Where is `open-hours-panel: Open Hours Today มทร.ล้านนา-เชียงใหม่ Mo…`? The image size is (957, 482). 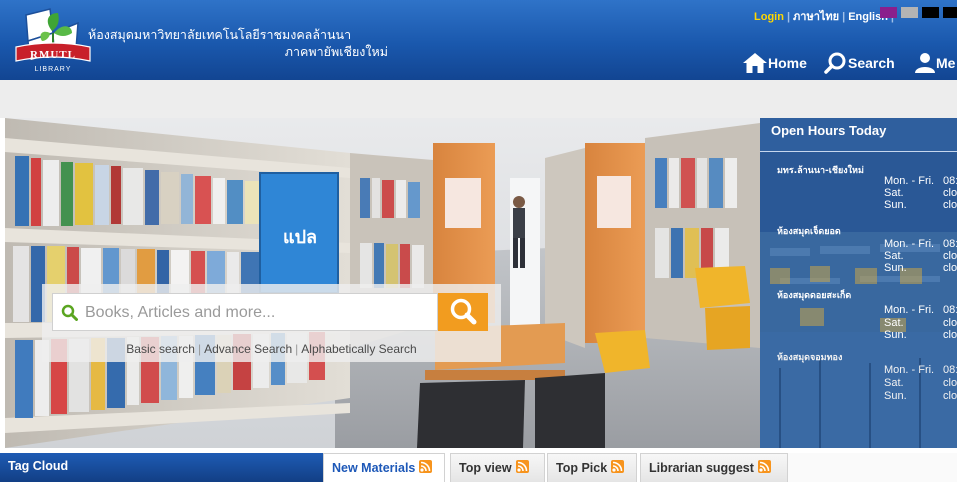 open-hours-panel: Open Hours Today มทร.ล้านนา-เชียงใหม่ Mo… is located at coordinates (858, 283).